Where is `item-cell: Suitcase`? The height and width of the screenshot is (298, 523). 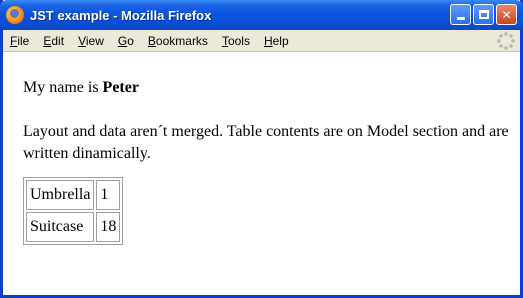
item-cell: Suitcase is located at coordinates (60, 227).